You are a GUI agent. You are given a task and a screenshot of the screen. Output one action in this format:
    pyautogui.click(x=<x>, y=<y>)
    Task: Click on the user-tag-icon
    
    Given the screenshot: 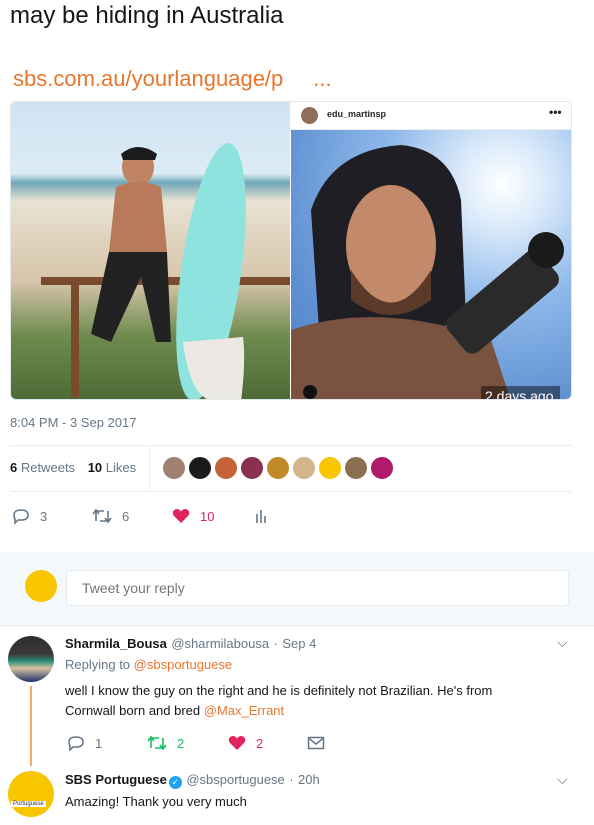 What is the action you would take?
    pyautogui.click(x=310, y=392)
    